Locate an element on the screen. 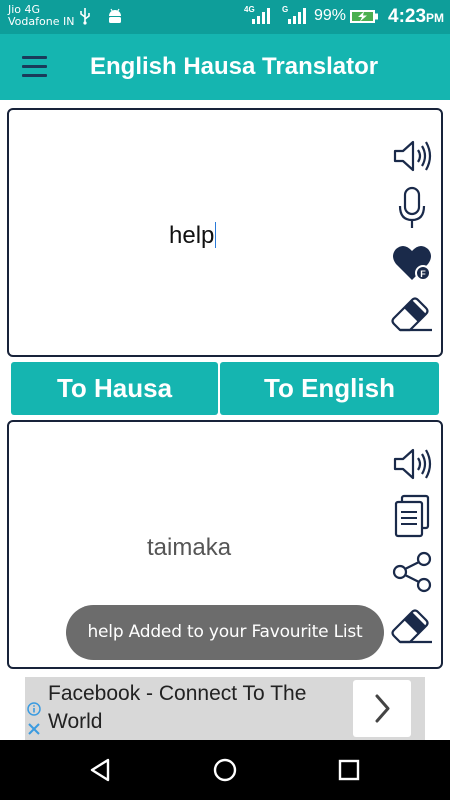 Image resolution: width=450 pixels, height=800 pixels. battery-charging-icon is located at coordinates (364, 16).